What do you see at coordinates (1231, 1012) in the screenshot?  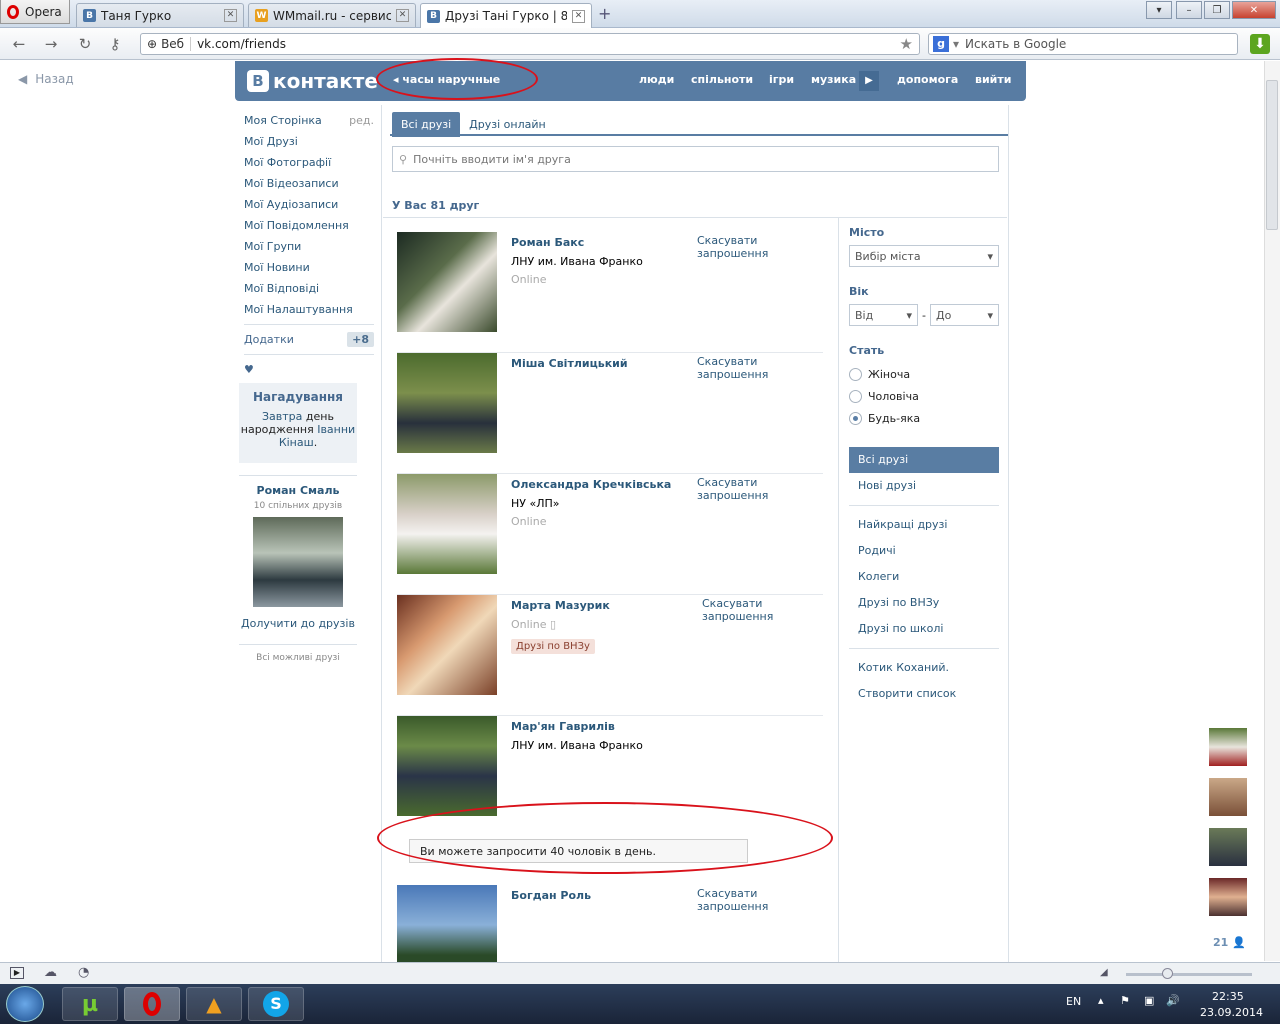 I see `clock-date: 23.09.2014` at bounding box center [1231, 1012].